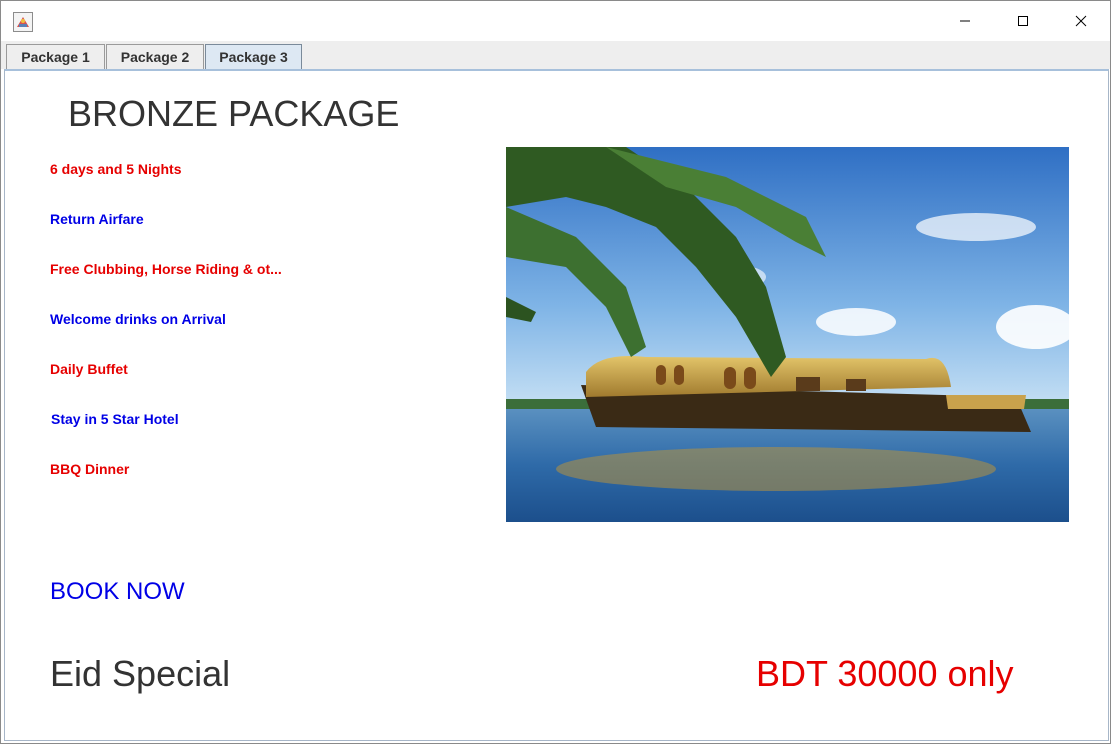 The height and width of the screenshot is (744, 1111). Describe the element at coordinates (555, 21) in the screenshot. I see `title-bar` at that location.